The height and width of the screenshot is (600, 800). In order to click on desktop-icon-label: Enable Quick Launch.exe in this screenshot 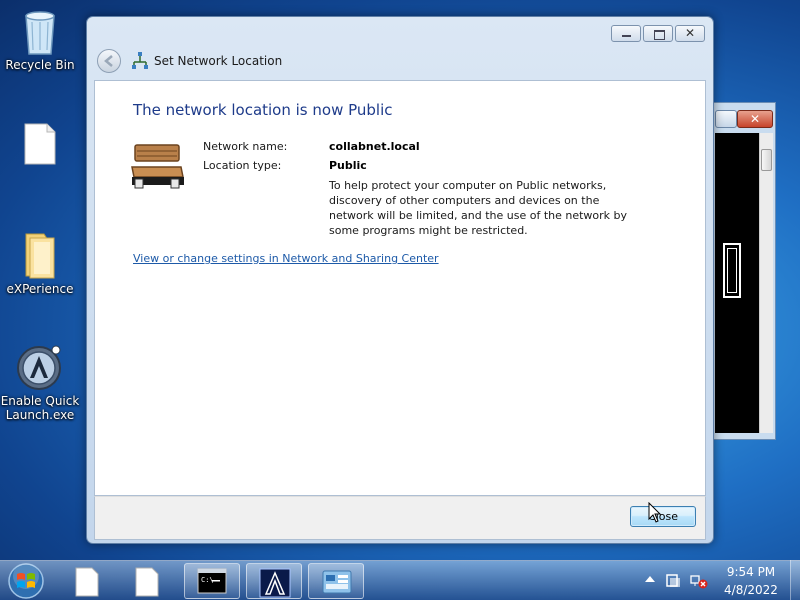, I will do `click(40, 408)`.